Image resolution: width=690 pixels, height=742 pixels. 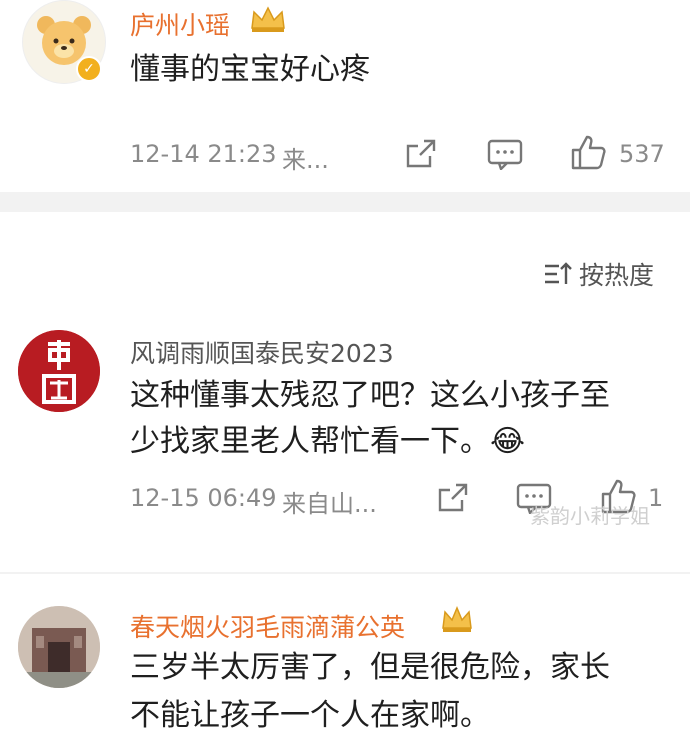 I want to click on username: 庐州小瑶, so click(x=180, y=24).